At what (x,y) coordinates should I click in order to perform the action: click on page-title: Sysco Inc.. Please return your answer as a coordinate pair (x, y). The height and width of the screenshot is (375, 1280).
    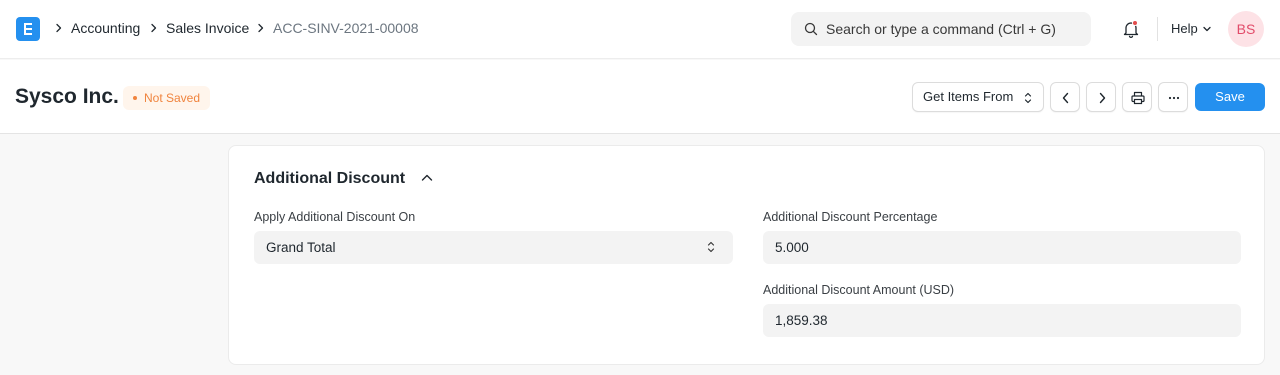
    Looking at the image, I should click on (67, 96).